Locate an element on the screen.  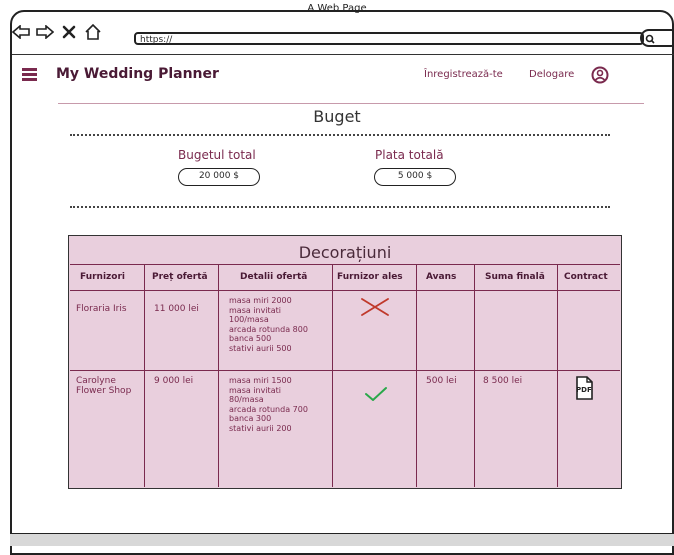
total-budget-label: Bugetul total is located at coordinates (217, 155).